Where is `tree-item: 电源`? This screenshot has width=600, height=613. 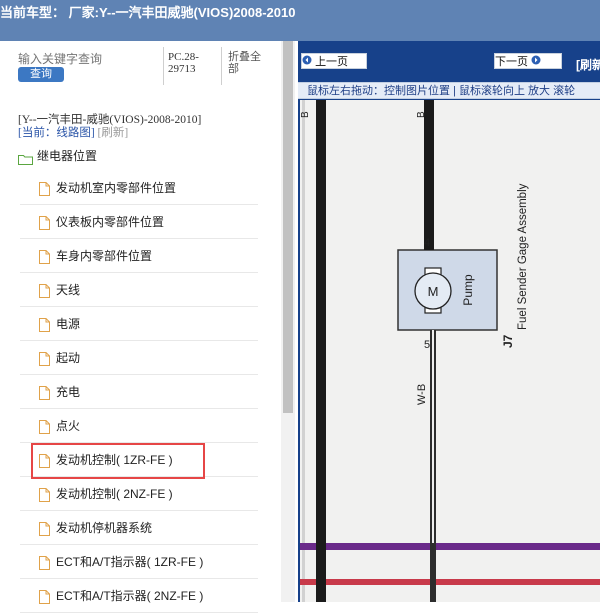 tree-item: 电源 is located at coordinates (139, 324).